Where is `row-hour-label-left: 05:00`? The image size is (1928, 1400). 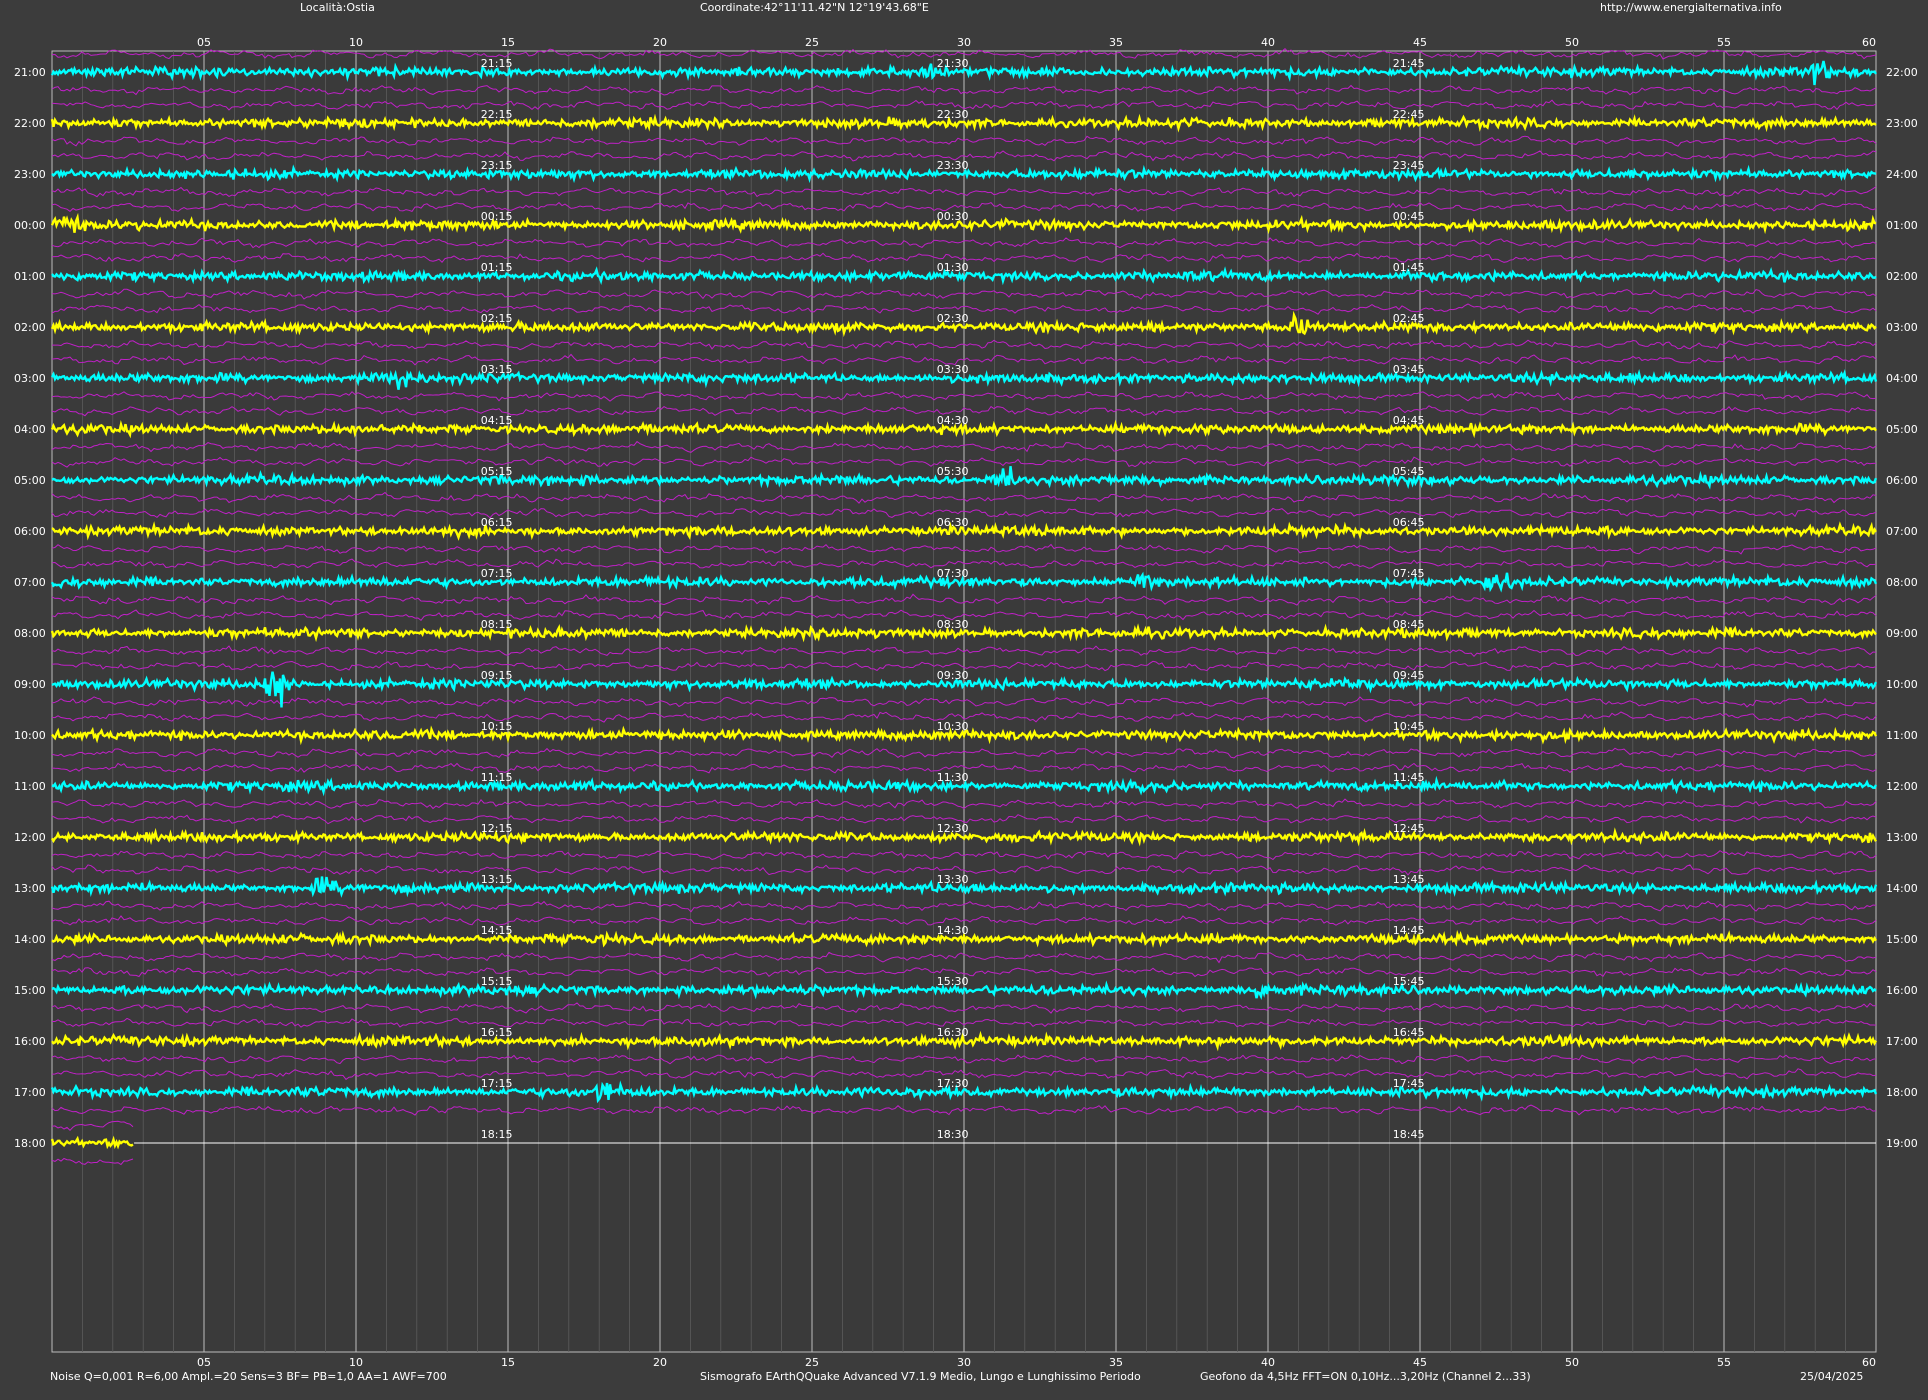
row-hour-label-left: 05:00 is located at coordinates (30, 480).